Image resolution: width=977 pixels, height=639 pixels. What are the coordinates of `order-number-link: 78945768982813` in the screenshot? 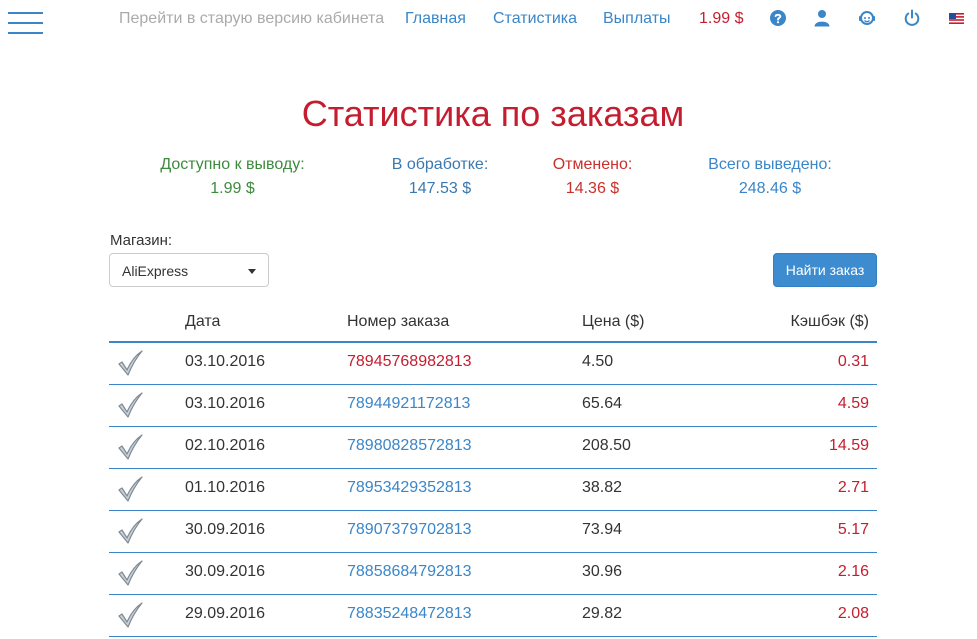 It's located at (409, 362).